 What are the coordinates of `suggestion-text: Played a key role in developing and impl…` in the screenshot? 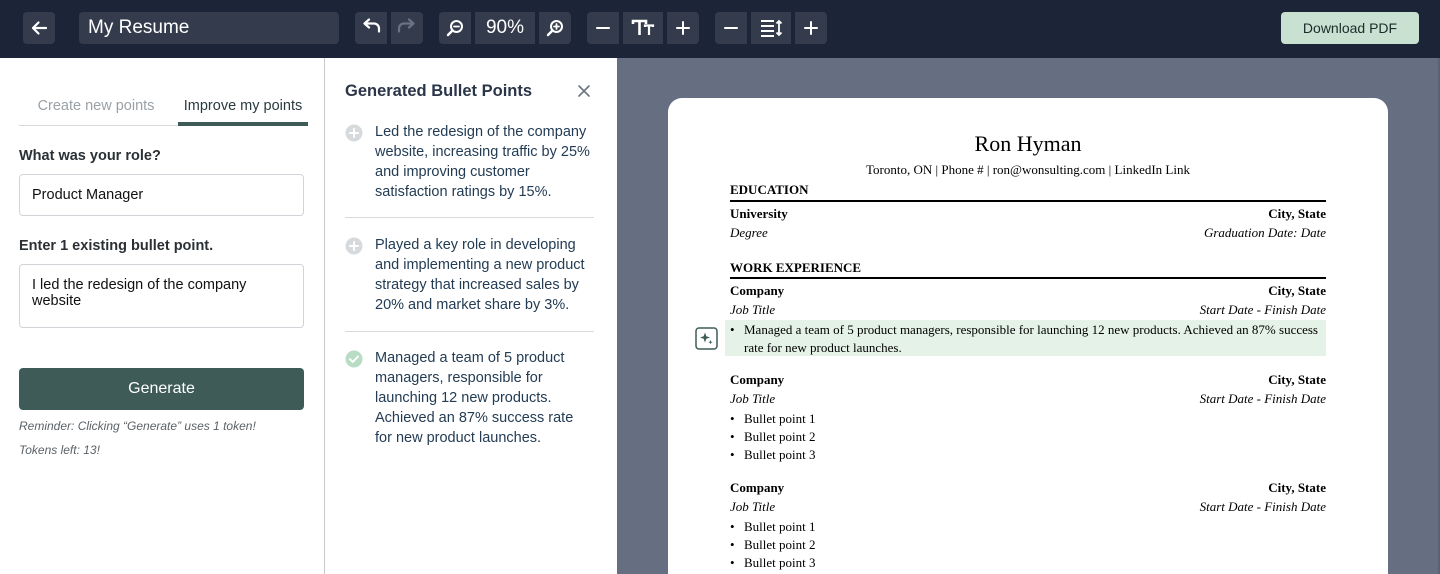 It's located at (480, 275).